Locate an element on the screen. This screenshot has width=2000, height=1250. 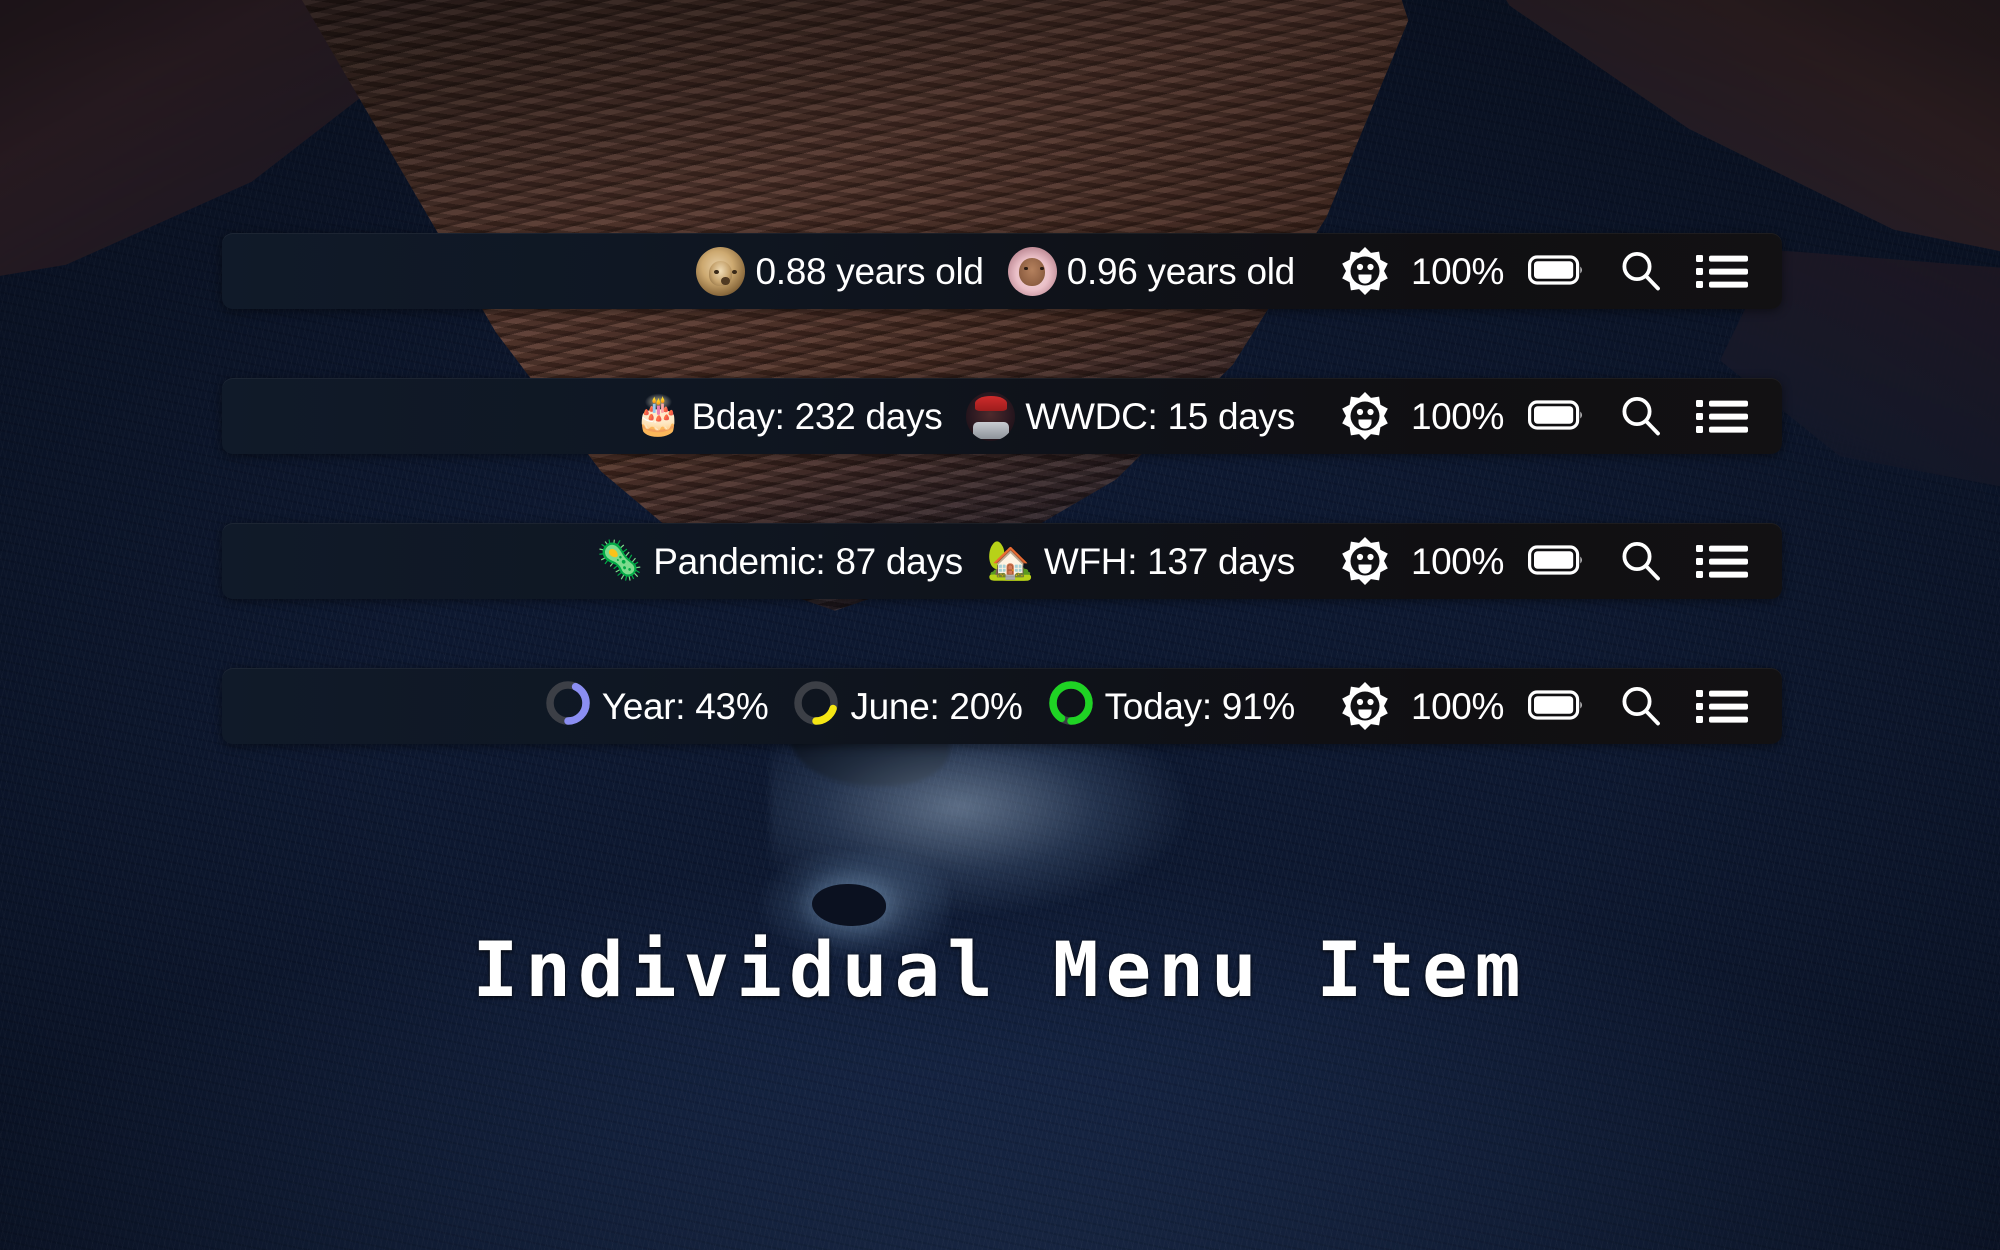
menu-bar-elapsed: 🦠 Pandemic: 87 days 🏡 WFH: 137 days 100% is located at coordinates (1002, 561).